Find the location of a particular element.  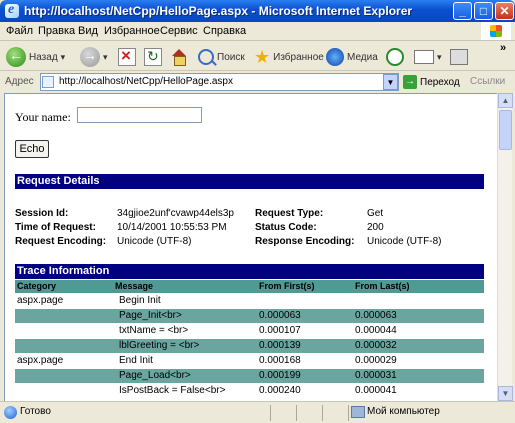

time-label: Time of Request: is located at coordinates (55, 227).